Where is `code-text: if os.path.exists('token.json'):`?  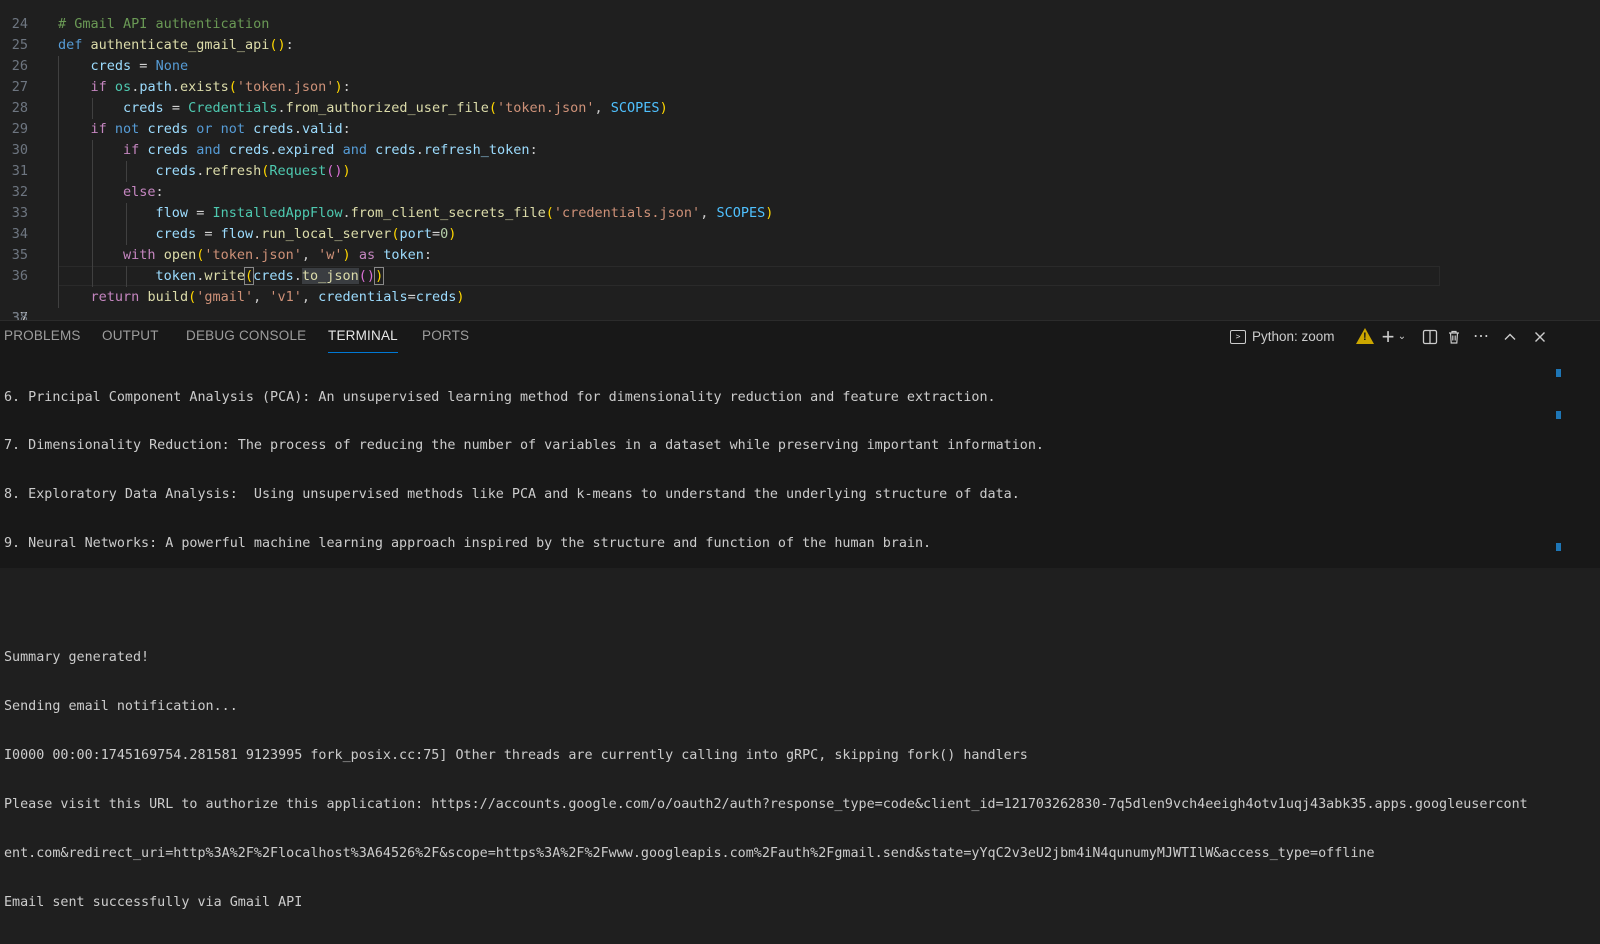 code-text: if os.path.exists('token.json'): is located at coordinates (220, 87).